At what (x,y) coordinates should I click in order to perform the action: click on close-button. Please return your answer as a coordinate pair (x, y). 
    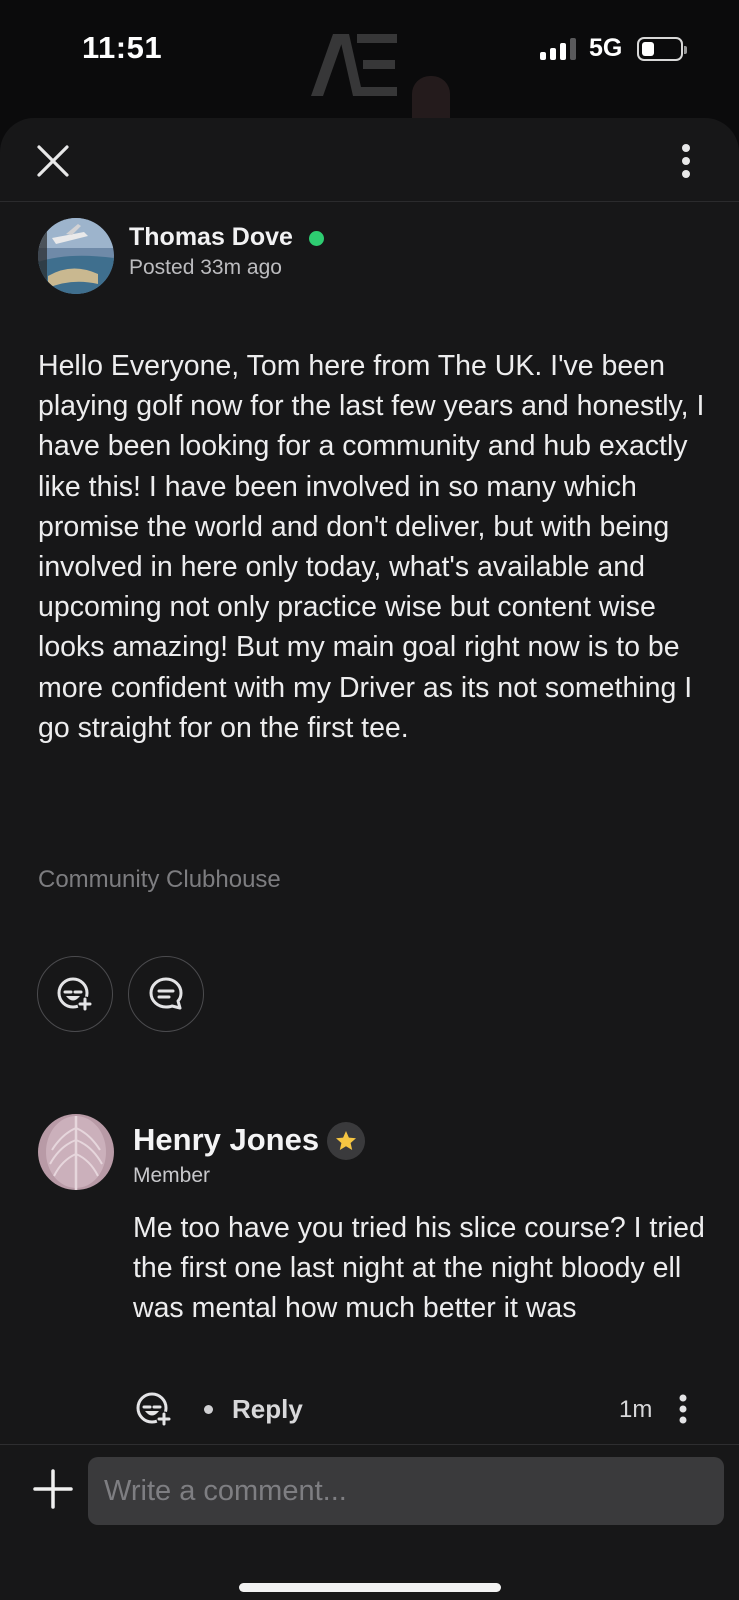
    Looking at the image, I should click on (53, 161).